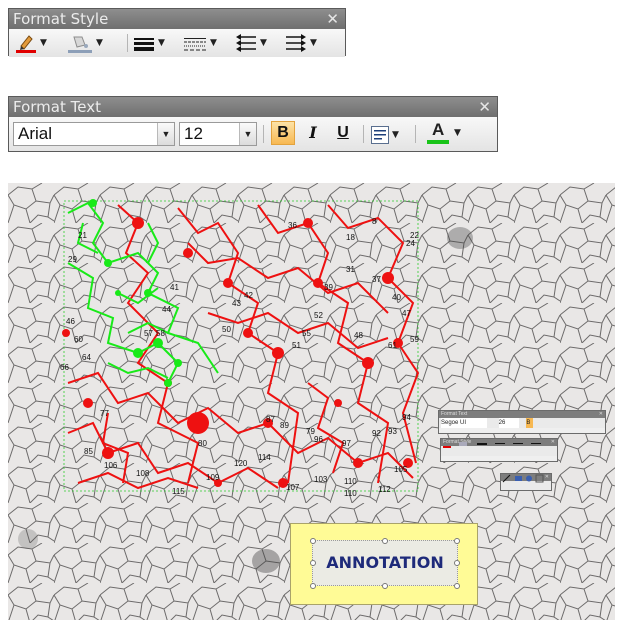  What do you see at coordinates (160, 333) in the screenshot?
I see `grain-label: 58` at bounding box center [160, 333].